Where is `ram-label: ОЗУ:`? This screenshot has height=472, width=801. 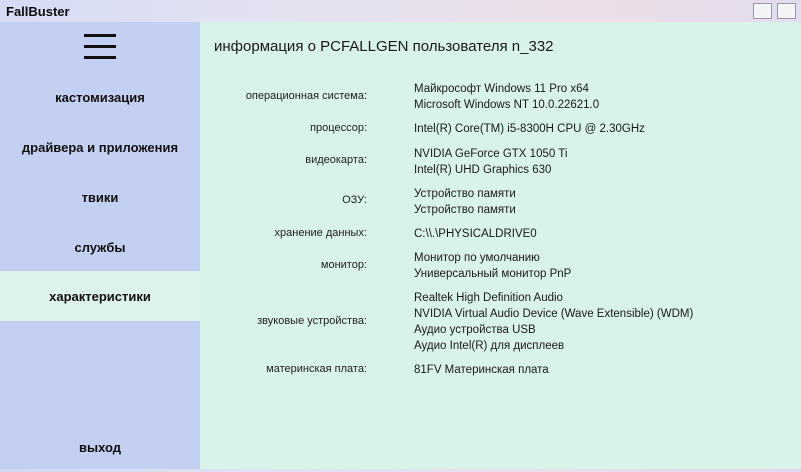
ram-label: ОЗУ: is located at coordinates (354, 200).